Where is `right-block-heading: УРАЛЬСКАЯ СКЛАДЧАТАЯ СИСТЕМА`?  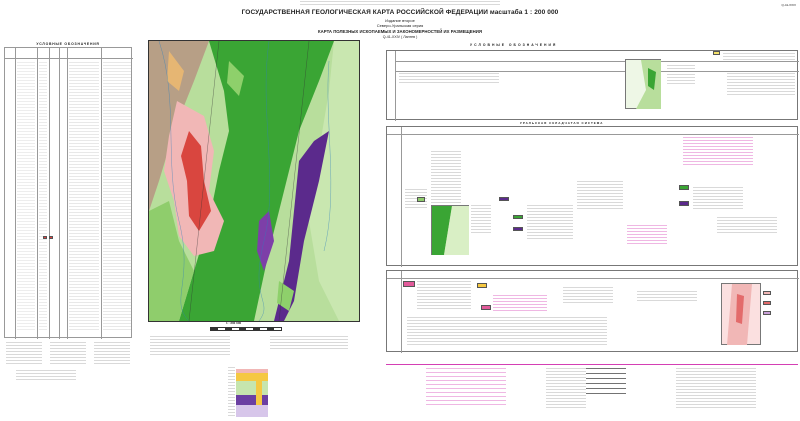
right-block-heading: УРАЛЬСКАЯ СКЛАДЧАТАЯ СИСТЕМА is located at coordinates (562, 123).